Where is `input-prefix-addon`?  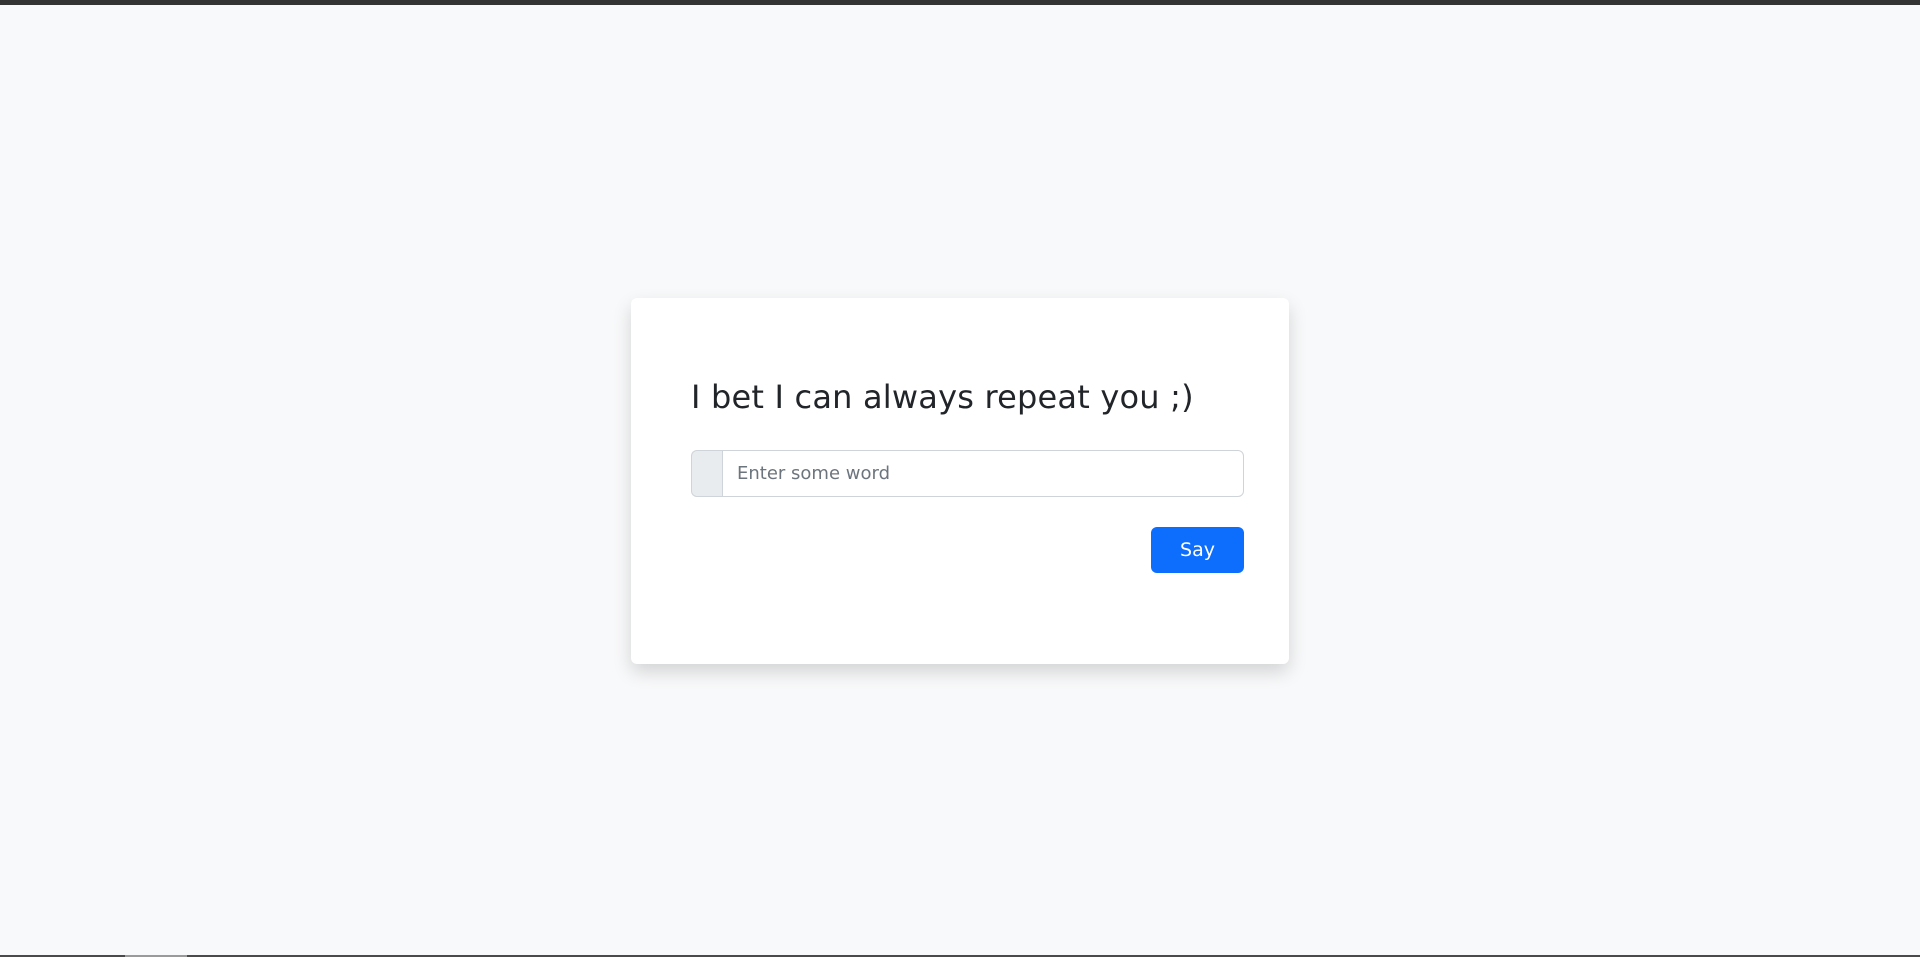 input-prefix-addon is located at coordinates (706, 473).